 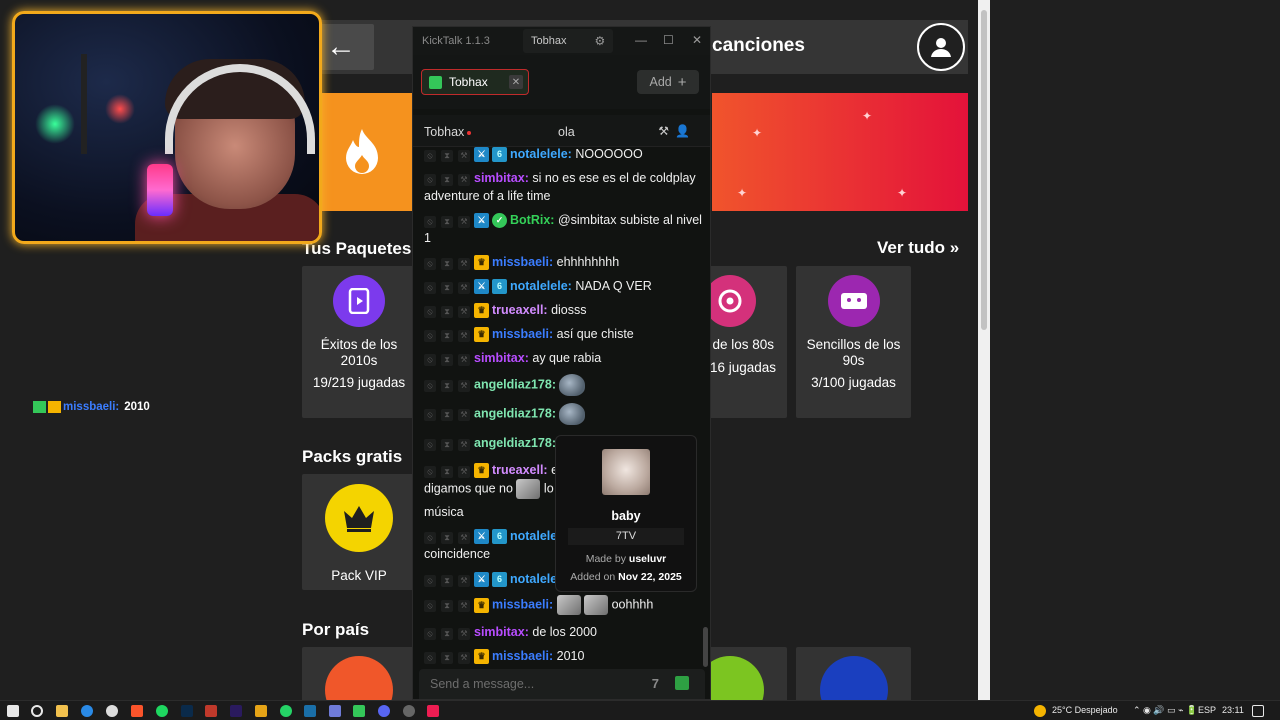 I want to click on language-indicator: ESP, so click(x=1207, y=710).